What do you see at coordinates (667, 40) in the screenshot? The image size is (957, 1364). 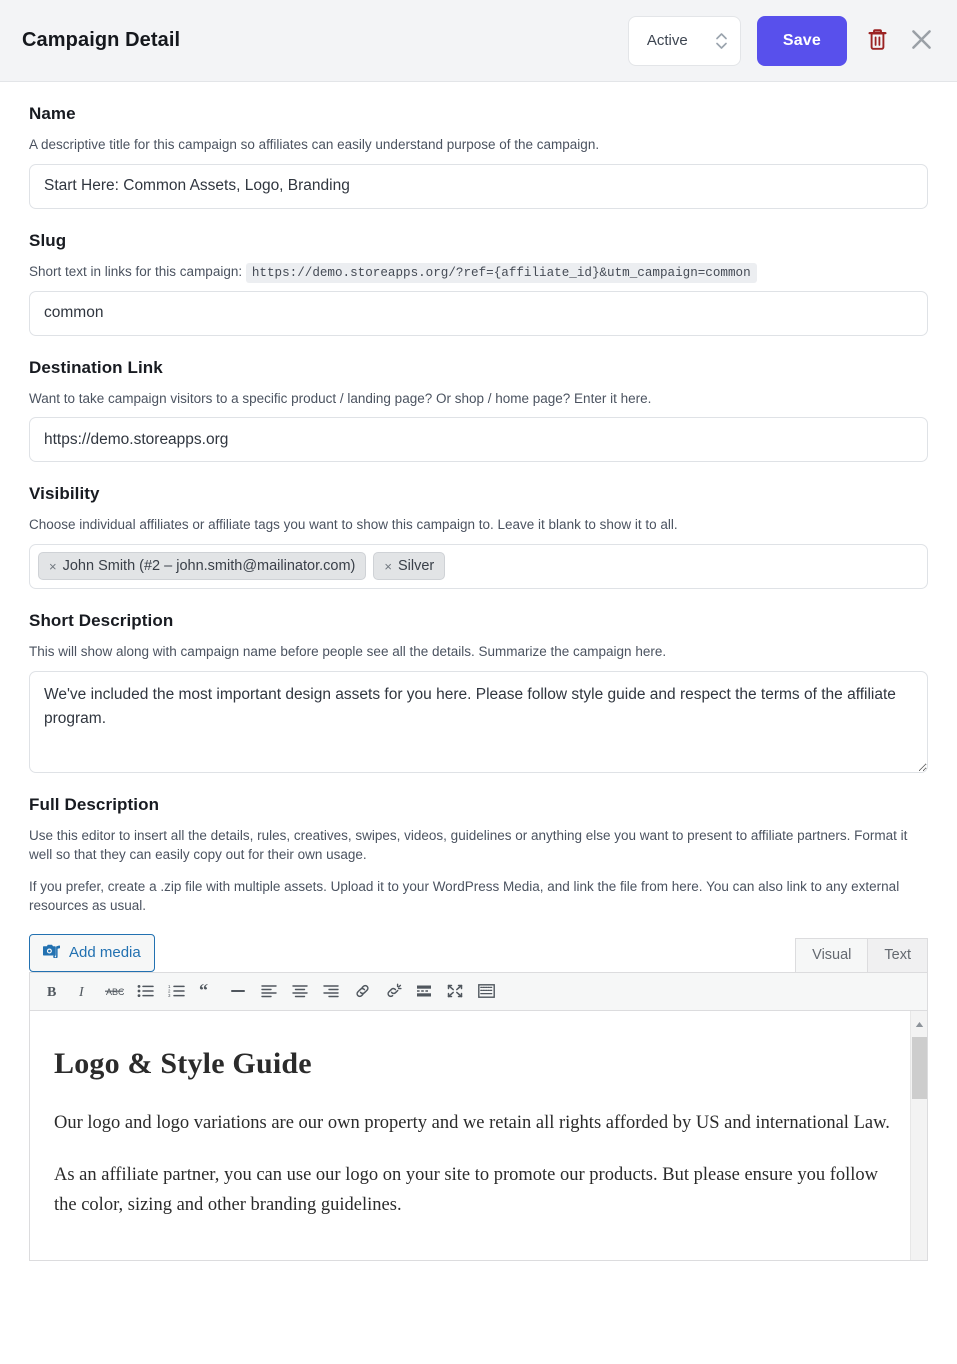 I see `status-select-value: Active` at bounding box center [667, 40].